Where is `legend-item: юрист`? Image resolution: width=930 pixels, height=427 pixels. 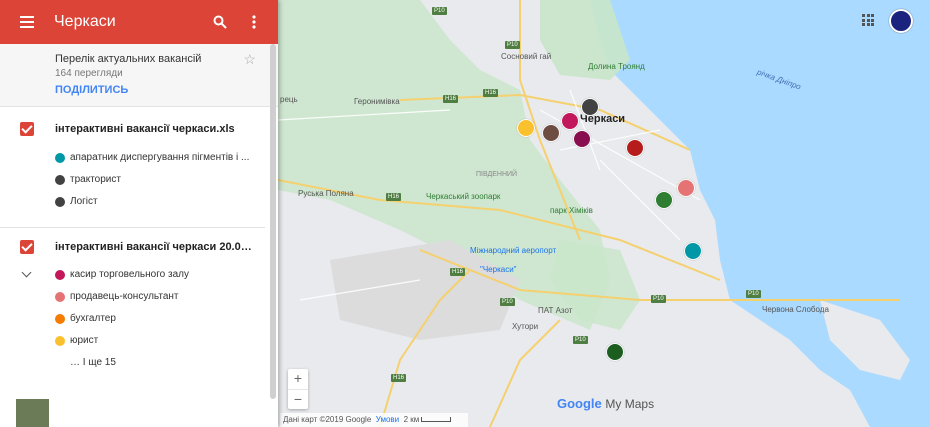
legend-item: юрист is located at coordinates (76, 340).